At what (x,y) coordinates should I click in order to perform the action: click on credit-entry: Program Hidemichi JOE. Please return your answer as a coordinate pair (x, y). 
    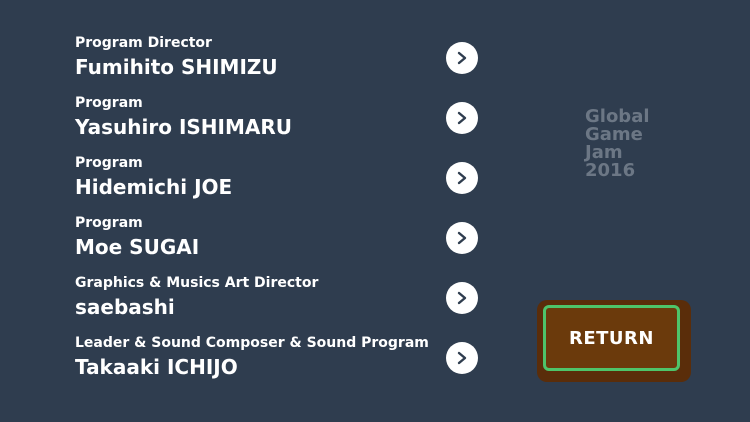
    Looking at the image, I should click on (285, 184).